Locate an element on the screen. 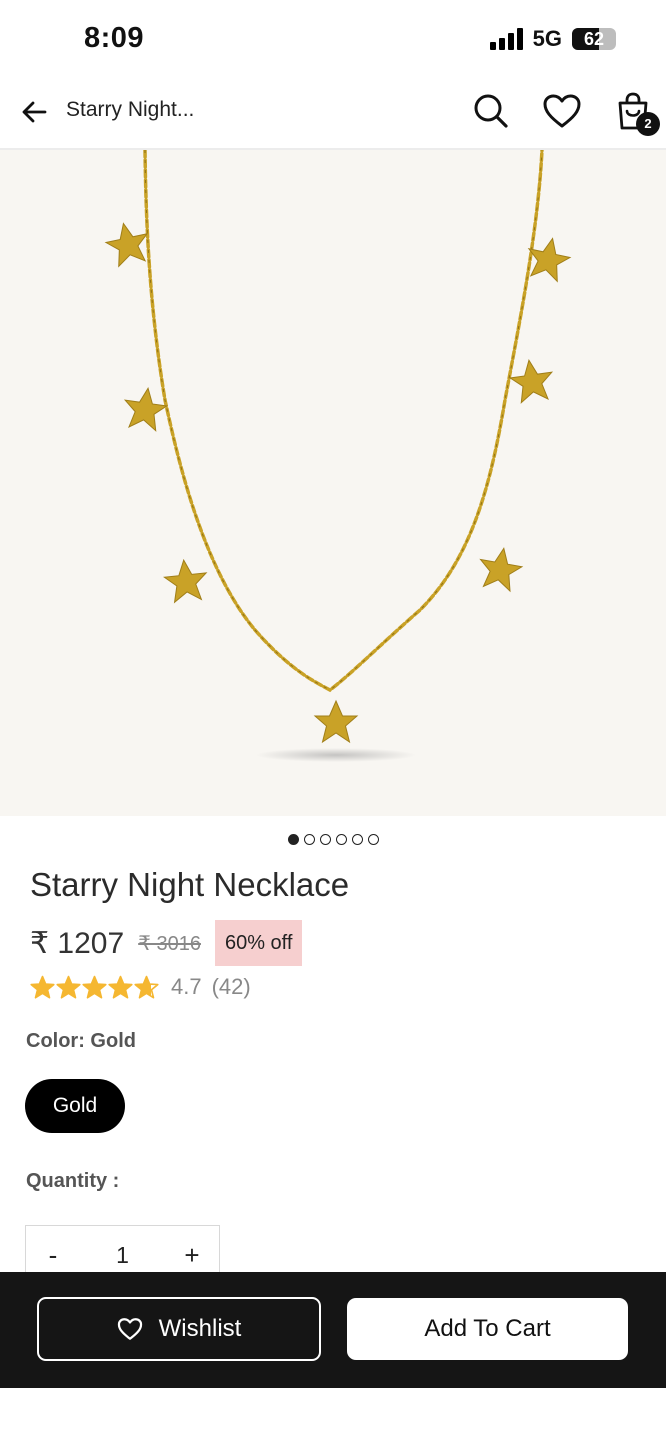 This screenshot has height=1440, width=666. wishlist-label: Wishlist is located at coordinates (200, 1328).